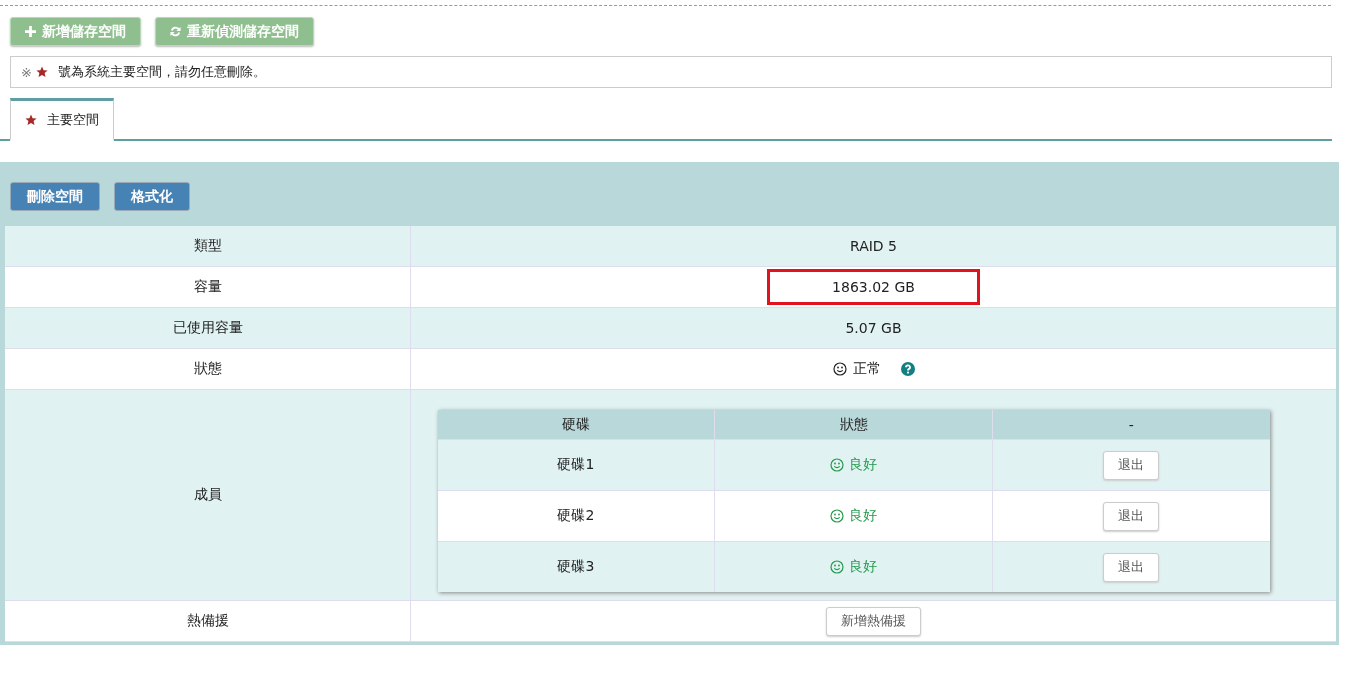 This screenshot has width=1357, height=678. What do you see at coordinates (62, 119) in the screenshot?
I see `tab: 主要空間` at bounding box center [62, 119].